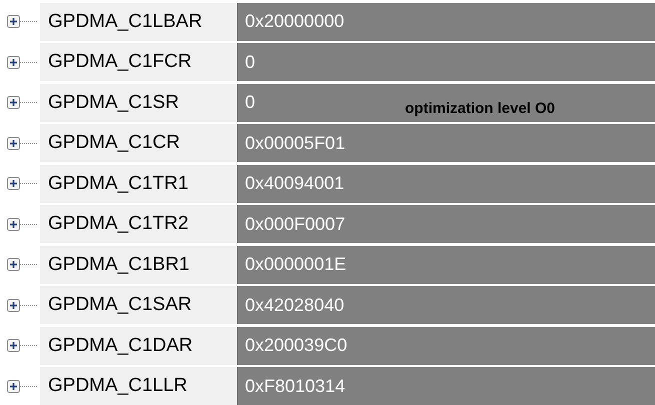  Describe the element at coordinates (138, 62) in the screenshot. I see `register-name: GPDMA_C1FCR` at that location.